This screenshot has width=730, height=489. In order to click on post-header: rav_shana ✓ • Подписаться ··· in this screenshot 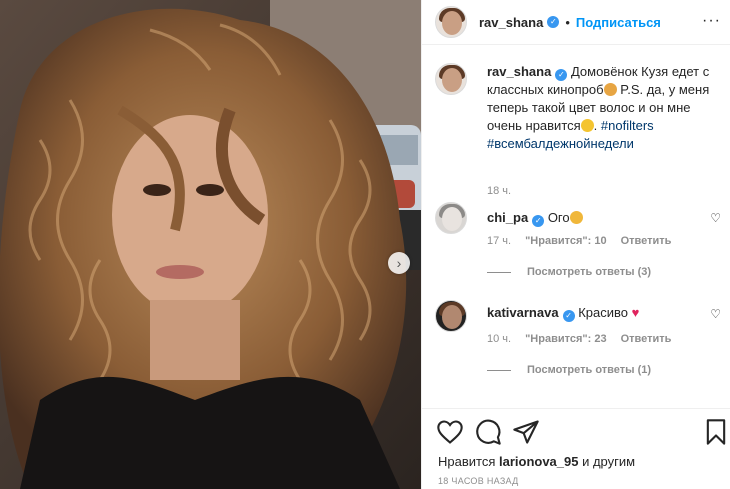, I will do `click(576, 22)`.